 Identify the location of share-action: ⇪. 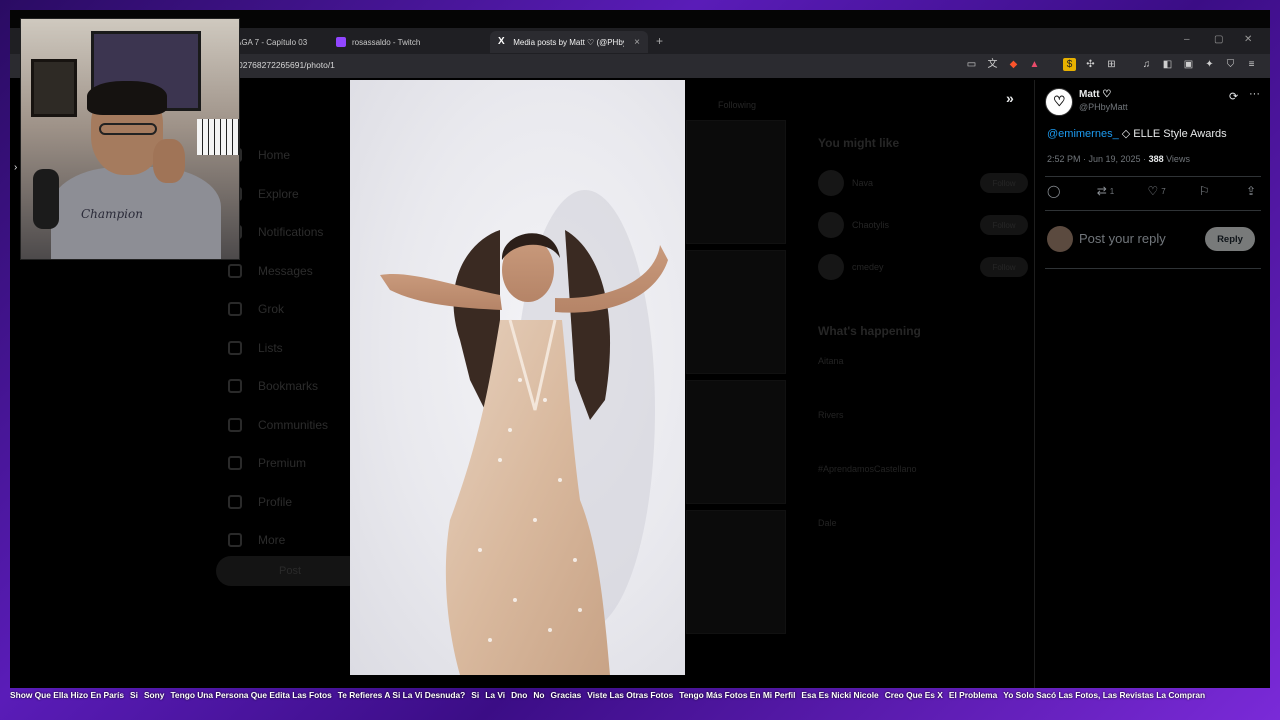
(1252, 191).